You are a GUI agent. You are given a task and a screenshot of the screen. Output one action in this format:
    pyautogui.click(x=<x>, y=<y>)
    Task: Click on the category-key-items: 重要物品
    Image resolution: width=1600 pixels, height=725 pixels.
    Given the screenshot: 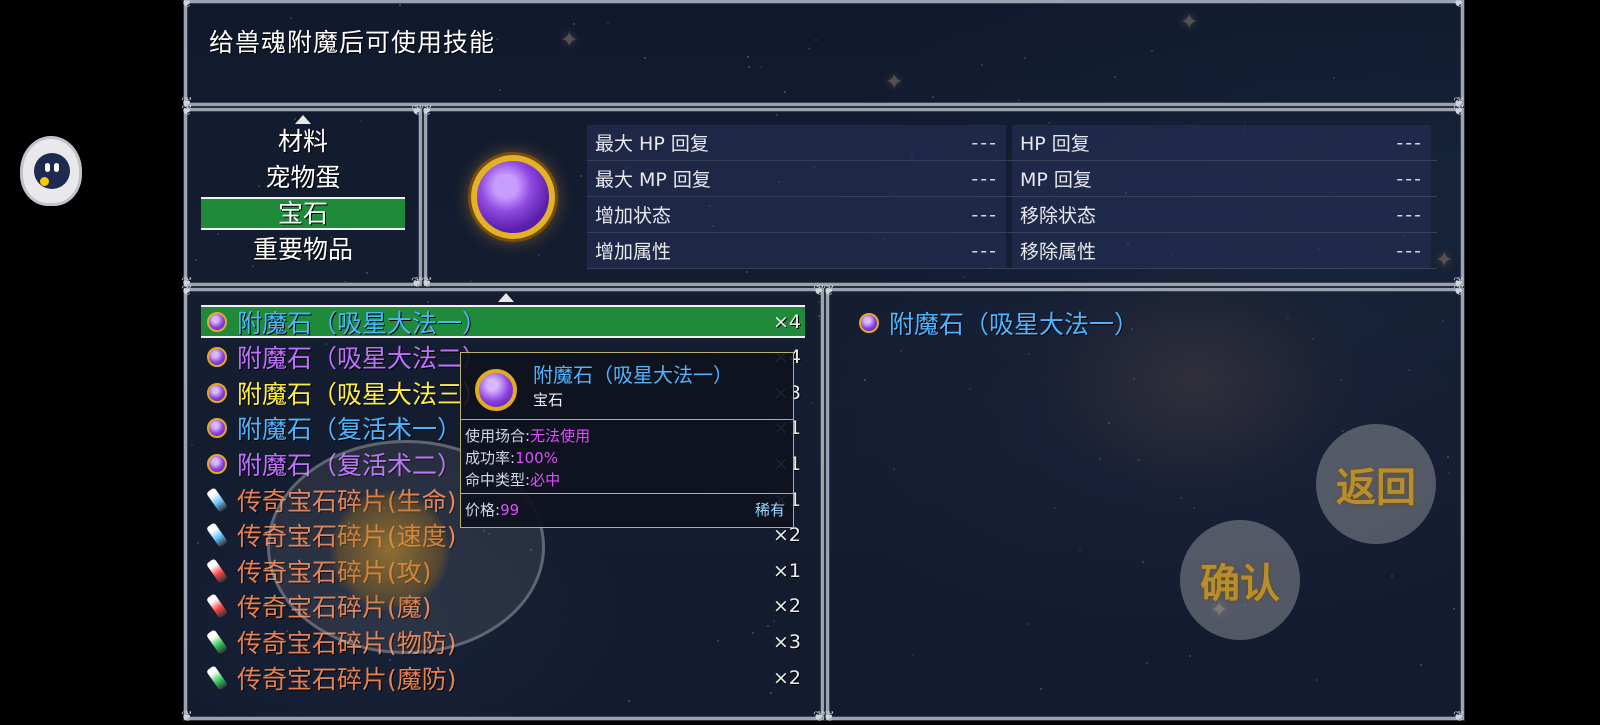 What is the action you would take?
    pyautogui.click(x=303, y=249)
    